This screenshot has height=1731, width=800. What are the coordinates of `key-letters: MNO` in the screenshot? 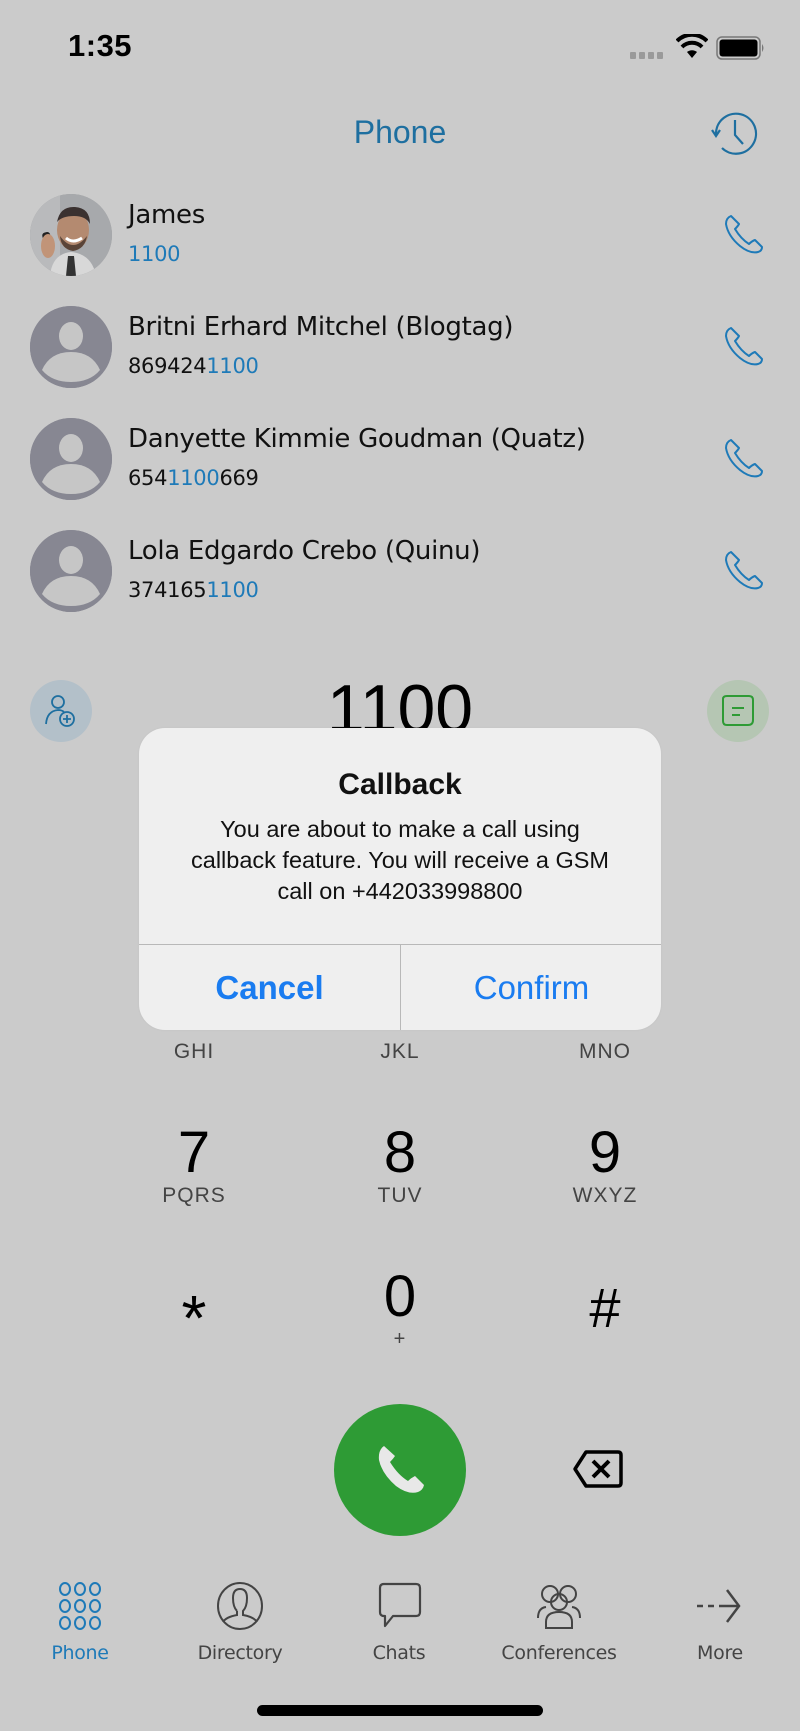 It's located at (605, 1051).